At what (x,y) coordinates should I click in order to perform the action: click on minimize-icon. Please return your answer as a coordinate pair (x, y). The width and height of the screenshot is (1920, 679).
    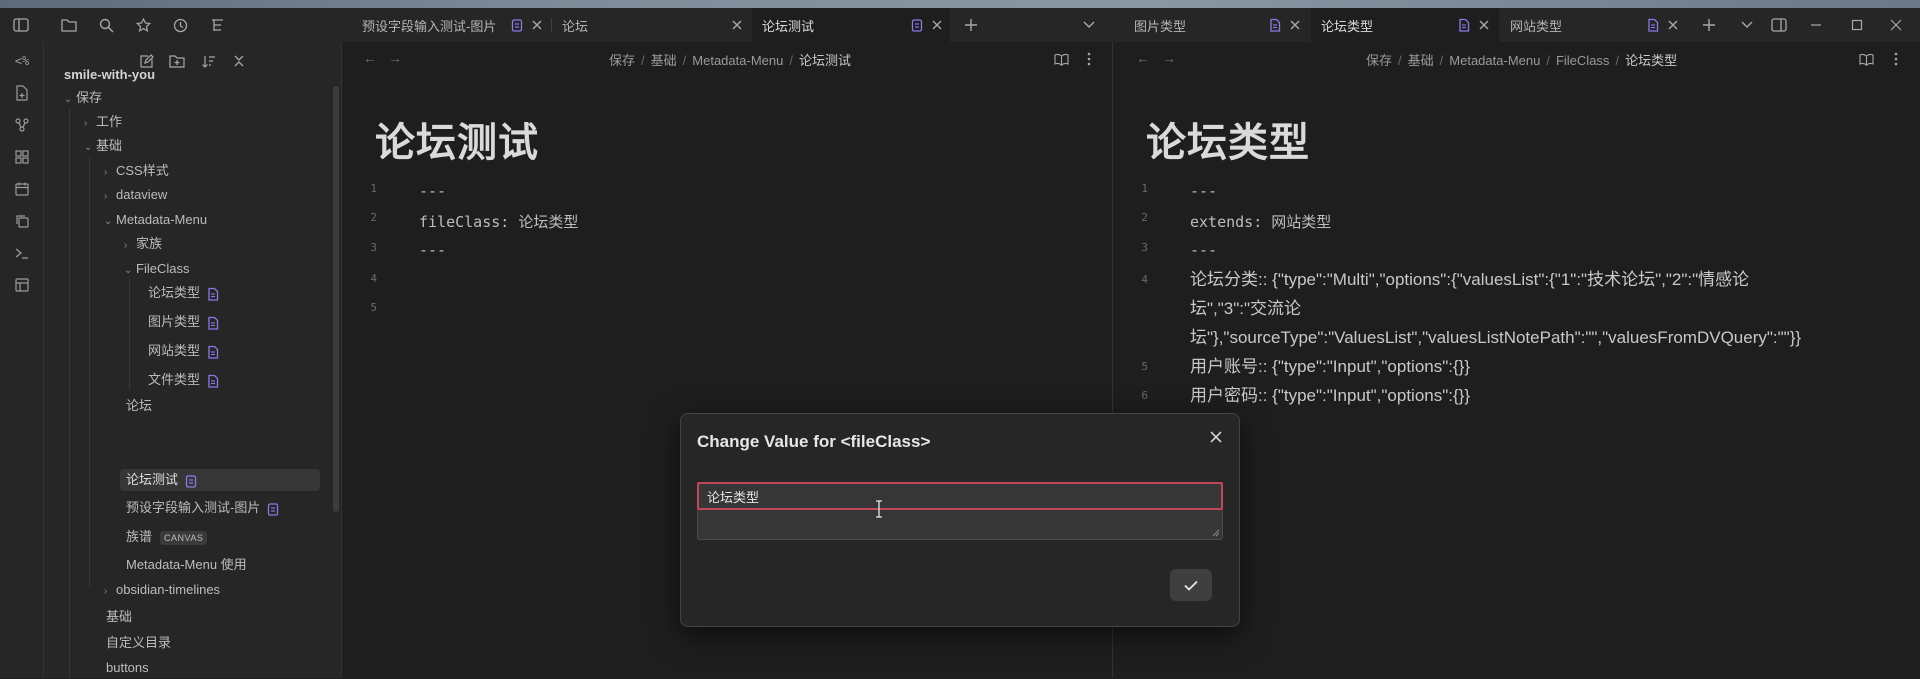
    Looking at the image, I should click on (1816, 25).